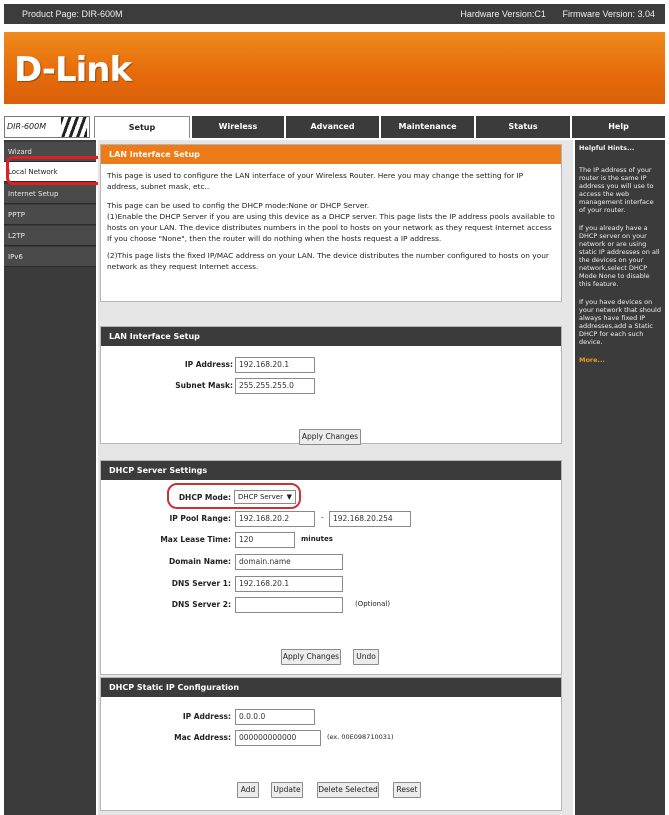 Image resolution: width=669 pixels, height=815 pixels. I want to click on lan-setup-title: LAN Interface Setup, so click(331, 336).